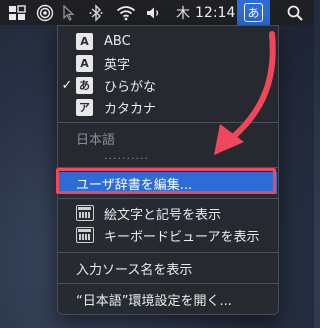 This screenshot has width=320, height=328. I want to click on emoji-viewer-icon, so click(85, 213).